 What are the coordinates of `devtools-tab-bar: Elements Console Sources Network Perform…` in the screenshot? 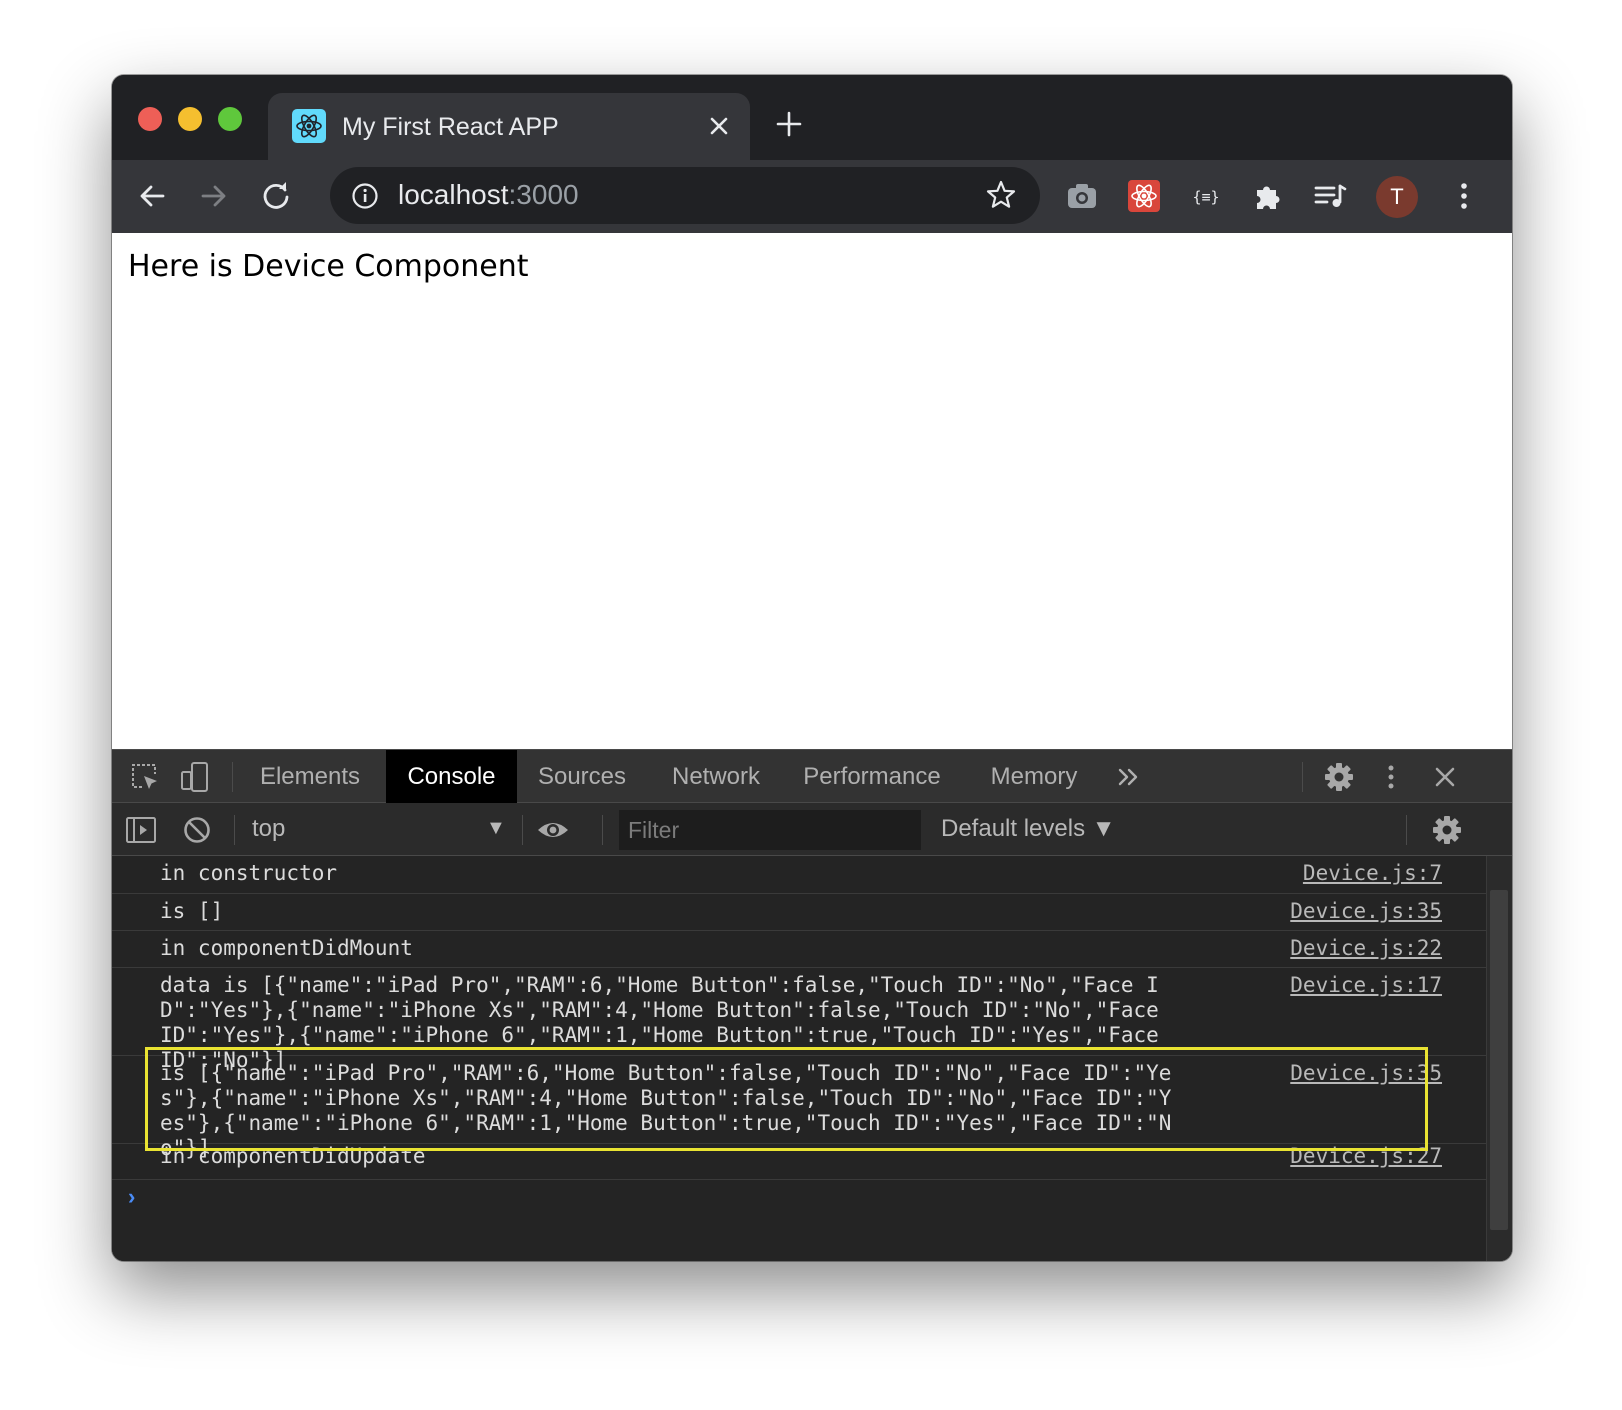 It's located at (812, 776).